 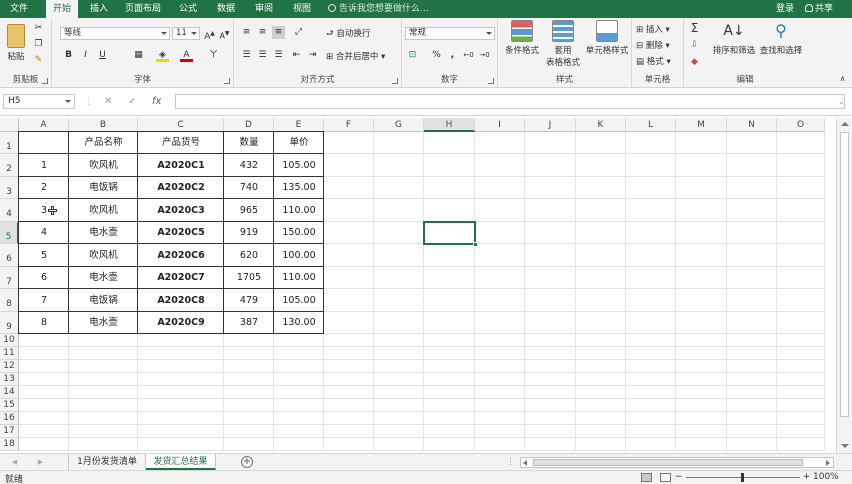 I want to click on merge-center-button: ⊞ 合并后居中 ▾, so click(x=355, y=56).